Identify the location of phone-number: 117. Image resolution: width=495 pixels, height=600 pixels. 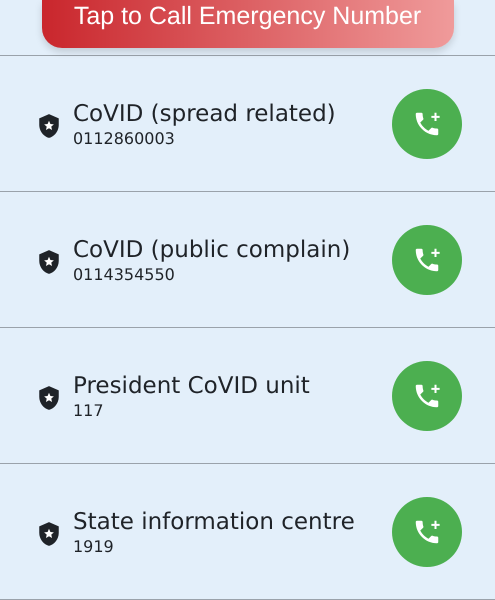
(89, 410).